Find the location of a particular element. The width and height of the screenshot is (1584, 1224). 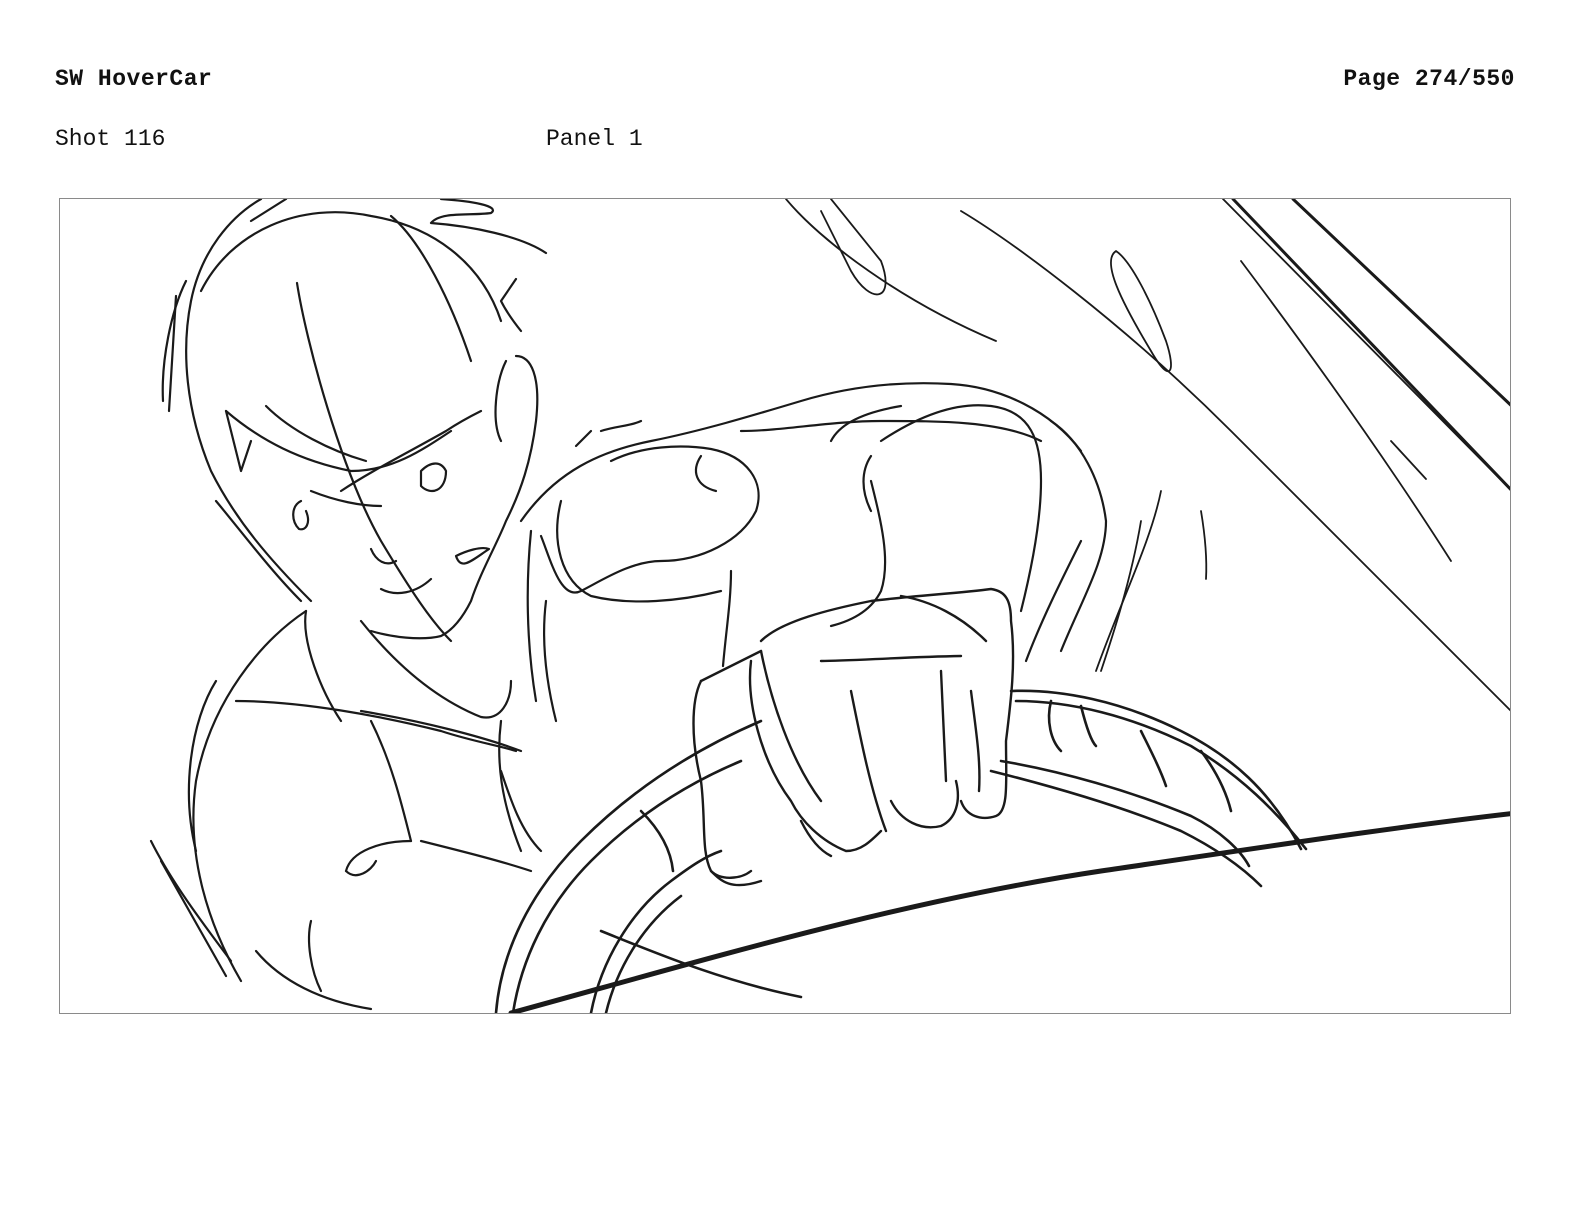

character-fist is located at coordinates (853, 737).